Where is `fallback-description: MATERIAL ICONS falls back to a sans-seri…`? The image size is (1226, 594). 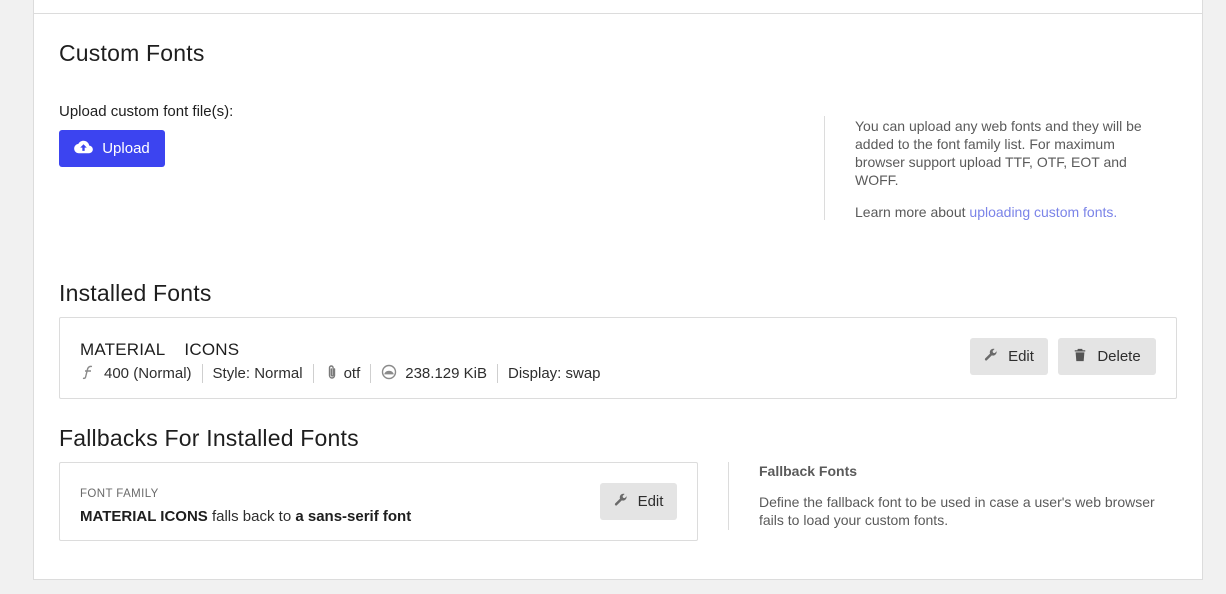
fallback-description: MATERIAL ICONS falls back to a sans-seri… is located at coordinates (245, 516).